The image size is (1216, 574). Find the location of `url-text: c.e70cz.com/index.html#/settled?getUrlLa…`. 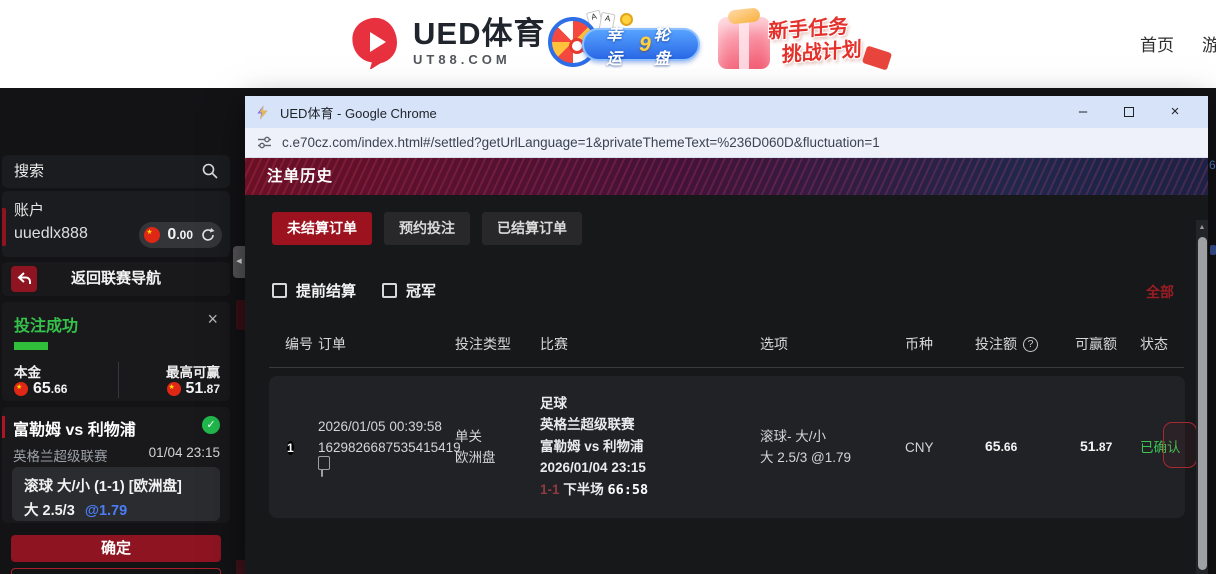

url-text: c.e70cz.com/index.html#/settled?getUrlLa… is located at coordinates (581, 142).